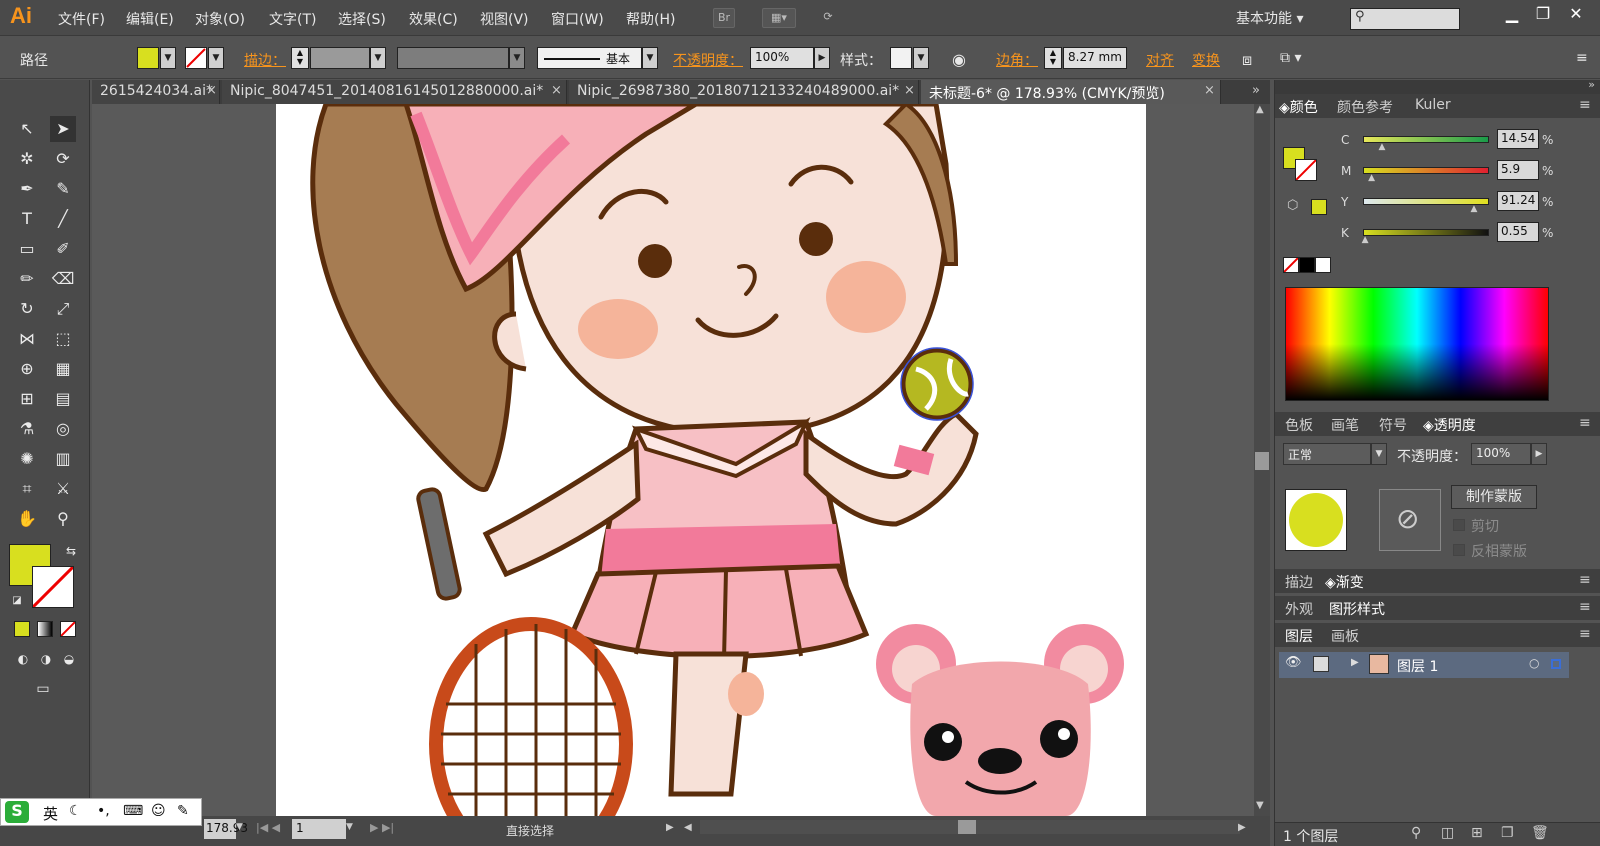  What do you see at coordinates (292, 19) in the screenshot?
I see `menu-type: 文字(T)` at bounding box center [292, 19].